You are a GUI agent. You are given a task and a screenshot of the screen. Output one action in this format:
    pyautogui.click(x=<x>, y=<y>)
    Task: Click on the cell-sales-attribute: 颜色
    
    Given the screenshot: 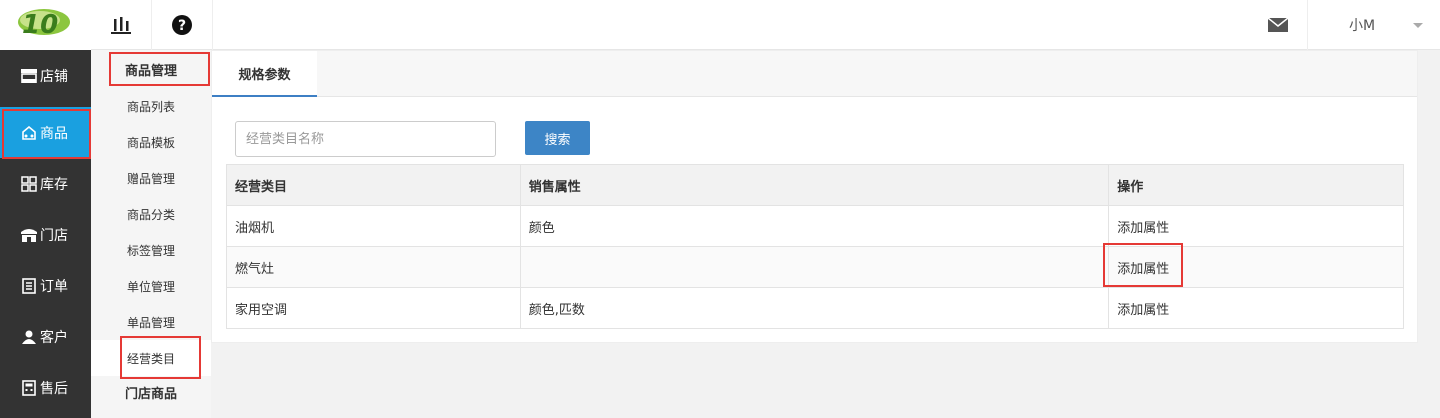 What is the action you would take?
    pyautogui.click(x=814, y=226)
    